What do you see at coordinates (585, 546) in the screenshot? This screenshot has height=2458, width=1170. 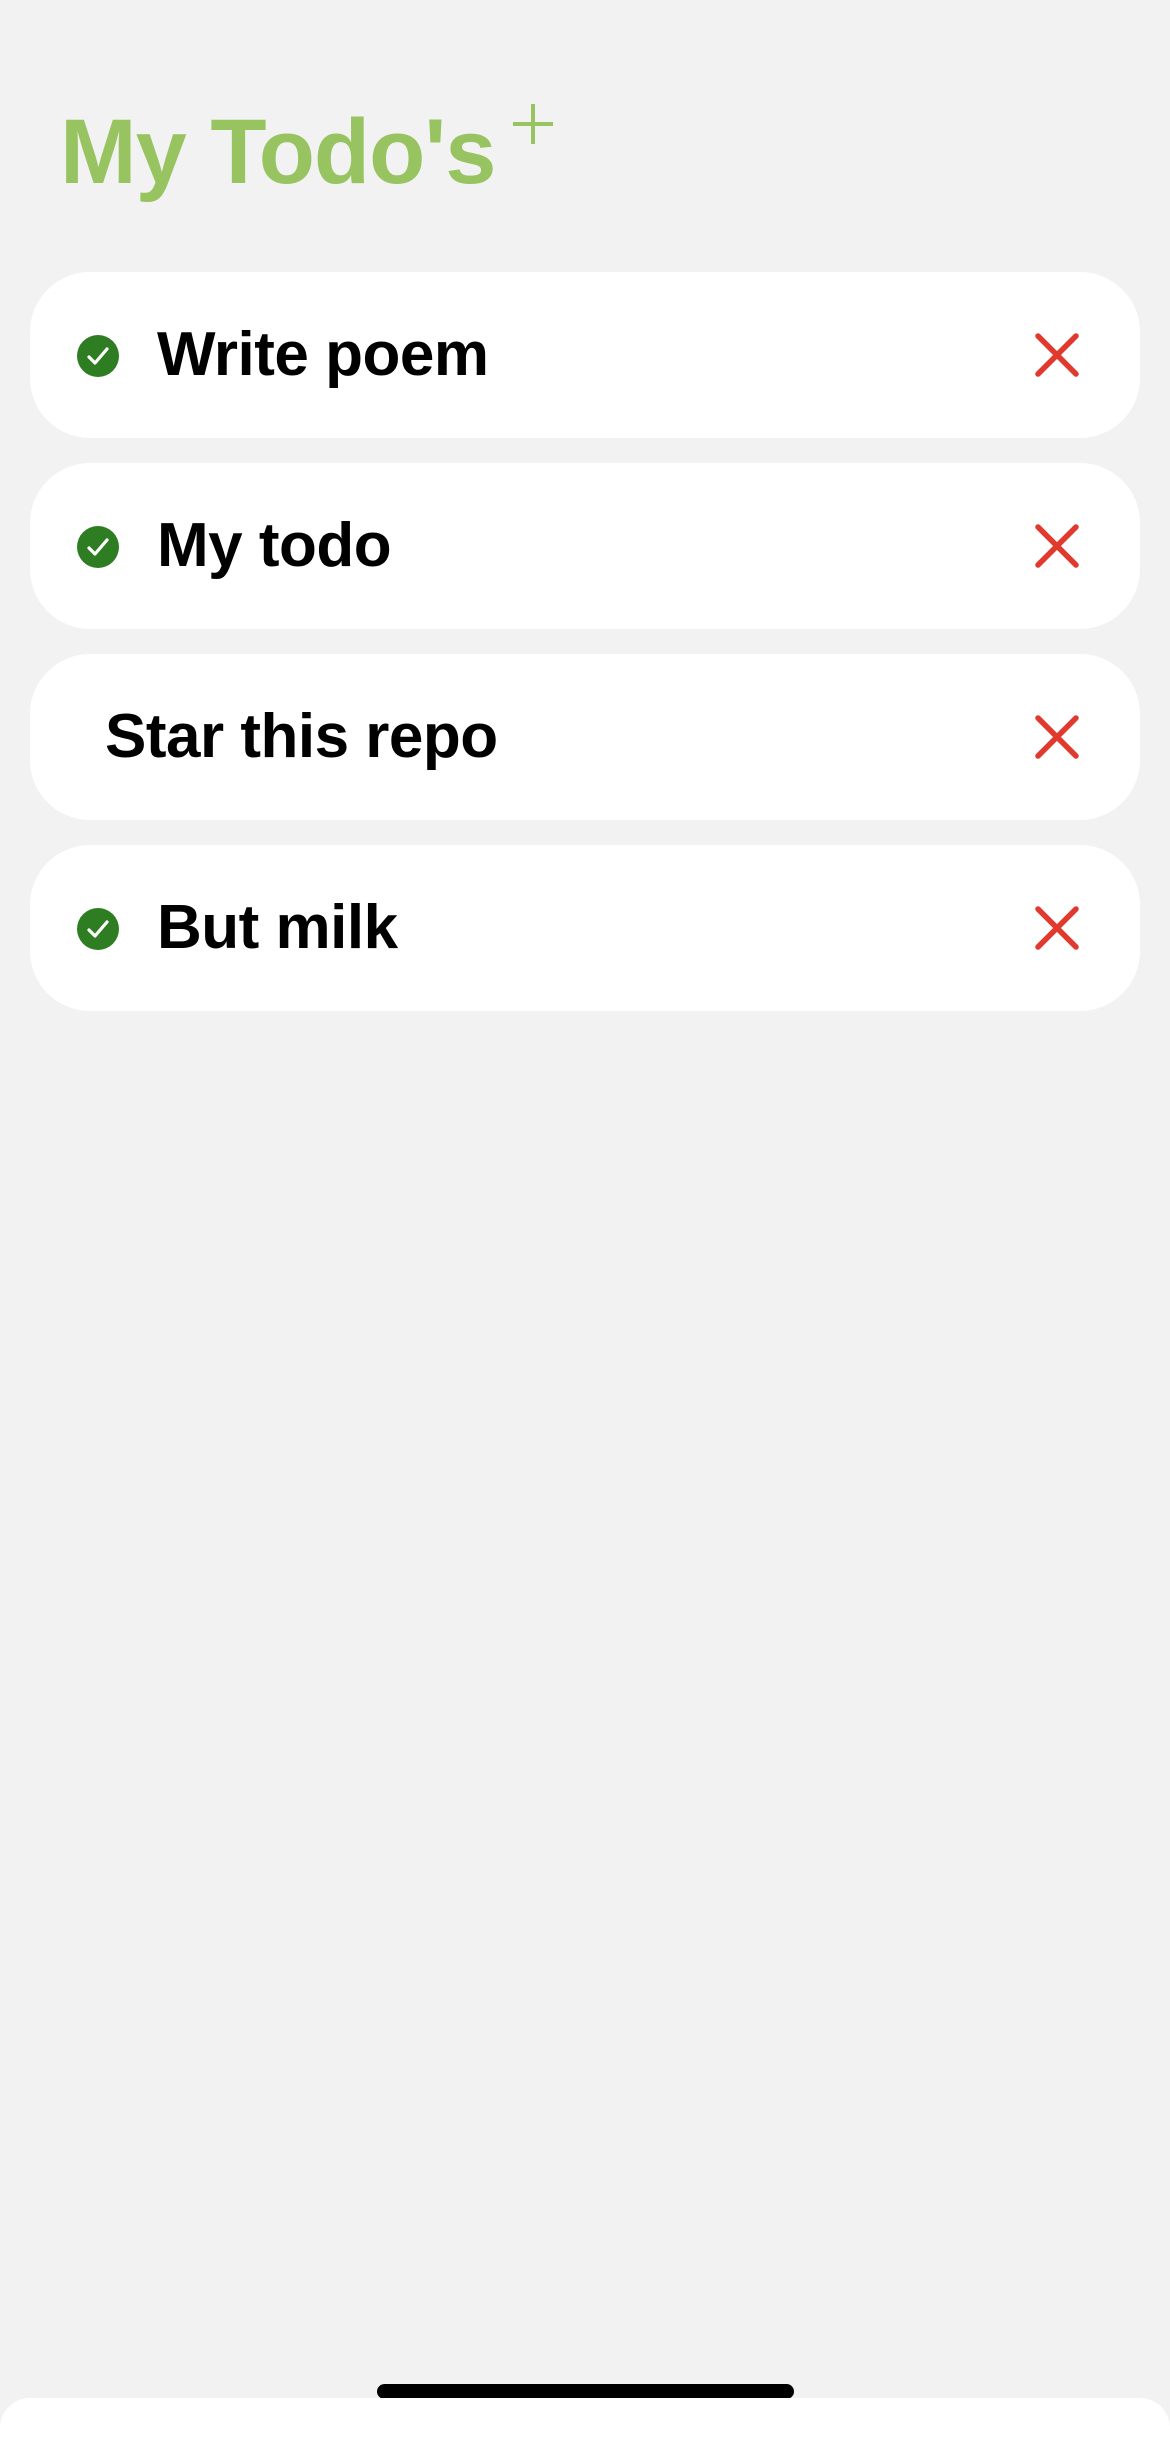 I see `todo-item: My todo` at bounding box center [585, 546].